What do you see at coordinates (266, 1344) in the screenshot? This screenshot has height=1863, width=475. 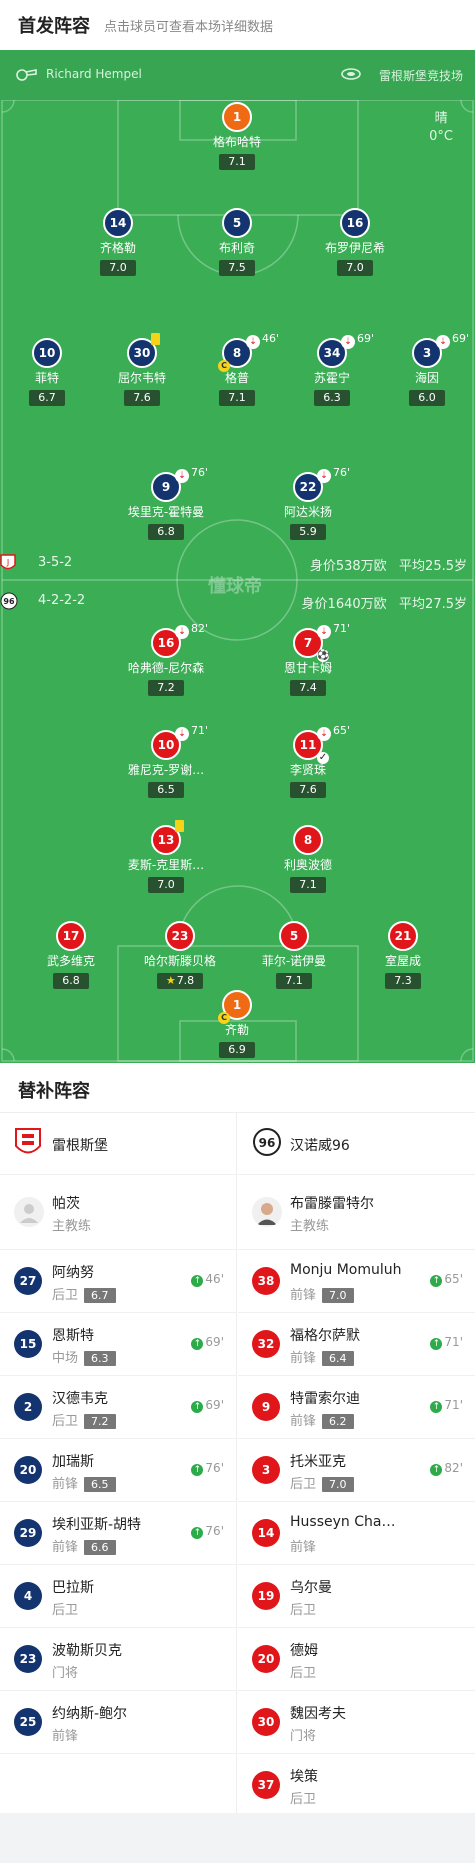 I see `sub-number: 32` at bounding box center [266, 1344].